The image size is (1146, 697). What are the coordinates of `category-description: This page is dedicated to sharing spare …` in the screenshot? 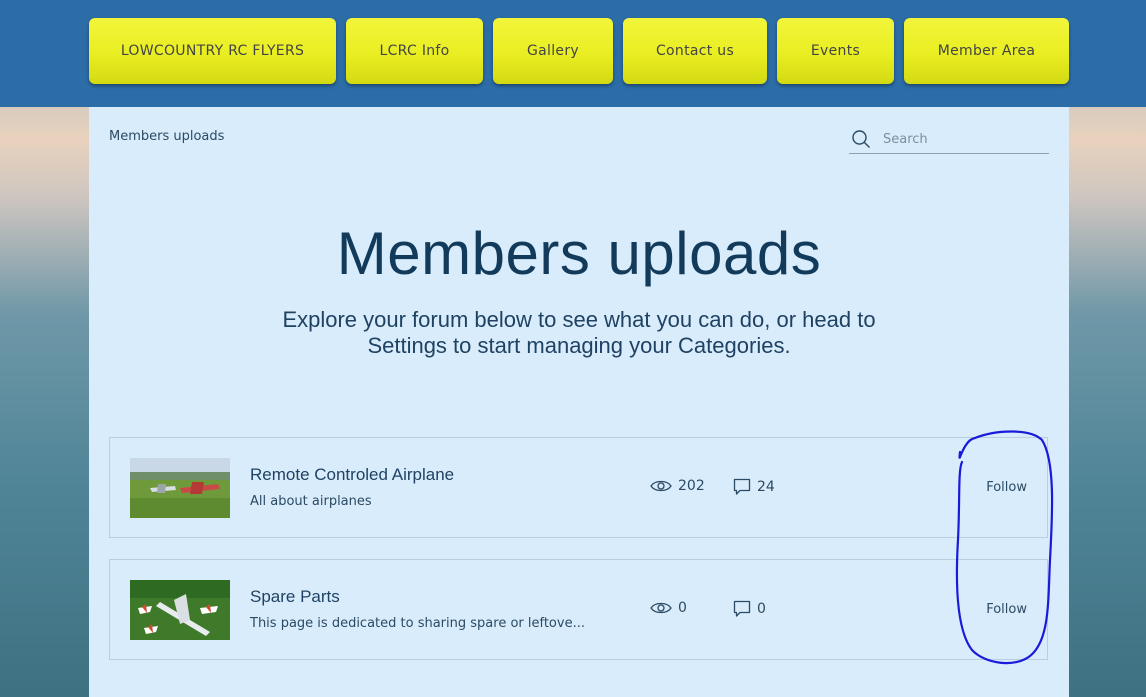 It's located at (417, 623).